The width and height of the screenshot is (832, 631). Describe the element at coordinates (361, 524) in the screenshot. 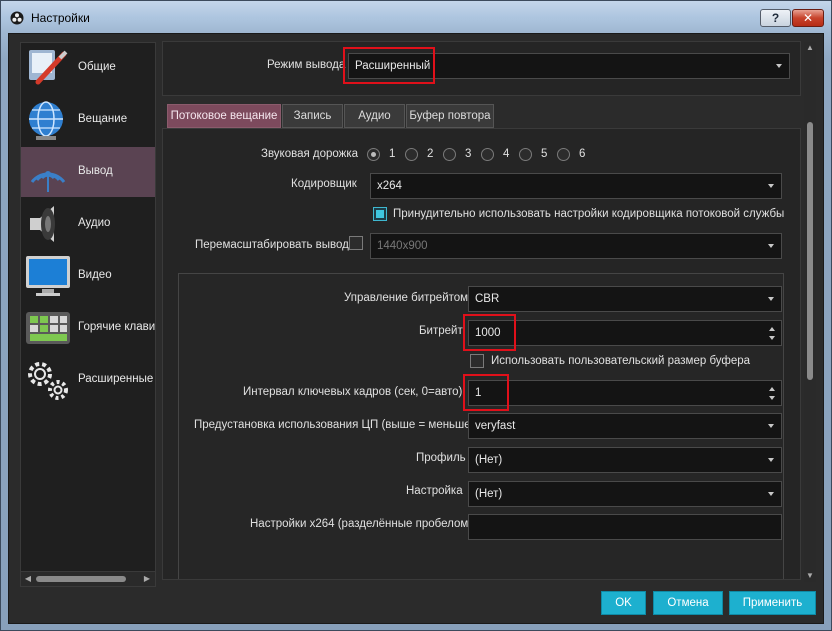

I see `x264-options-label: Настройки x264 (разделённые пробелом)` at that location.